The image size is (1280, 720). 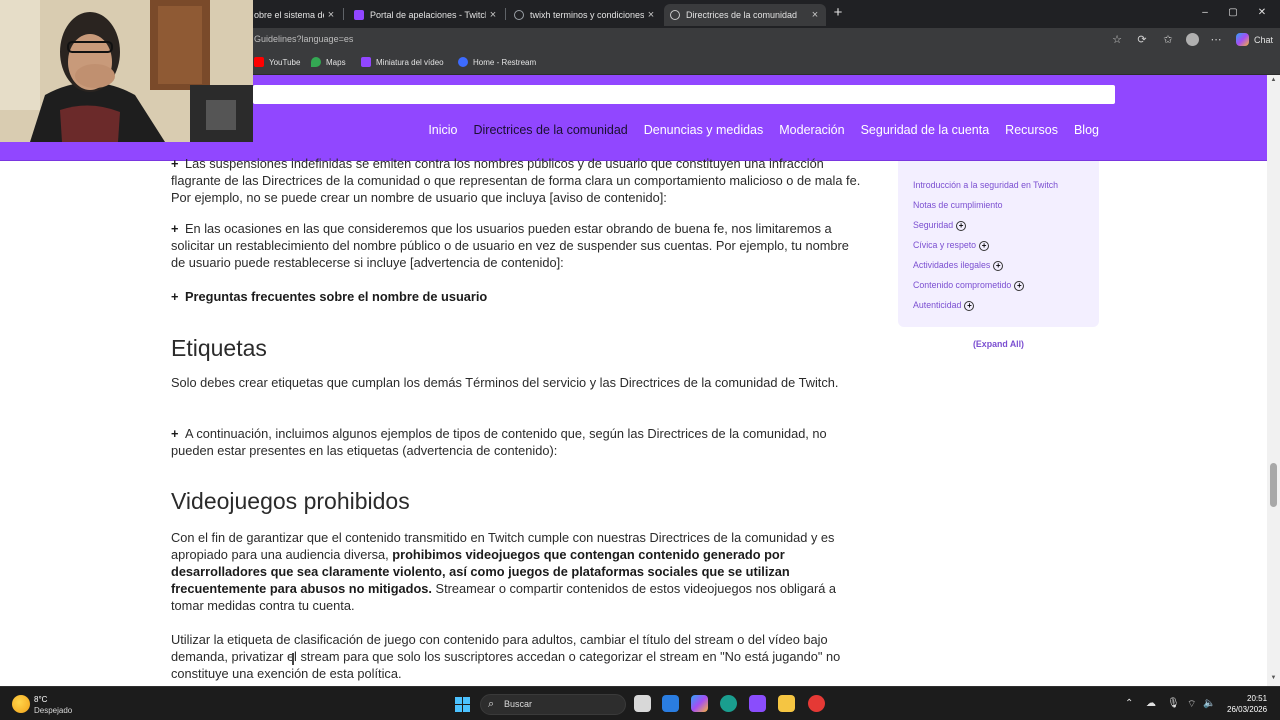 I want to click on sidebar-item-notas: Notas de cumplimiento, so click(x=957, y=205).